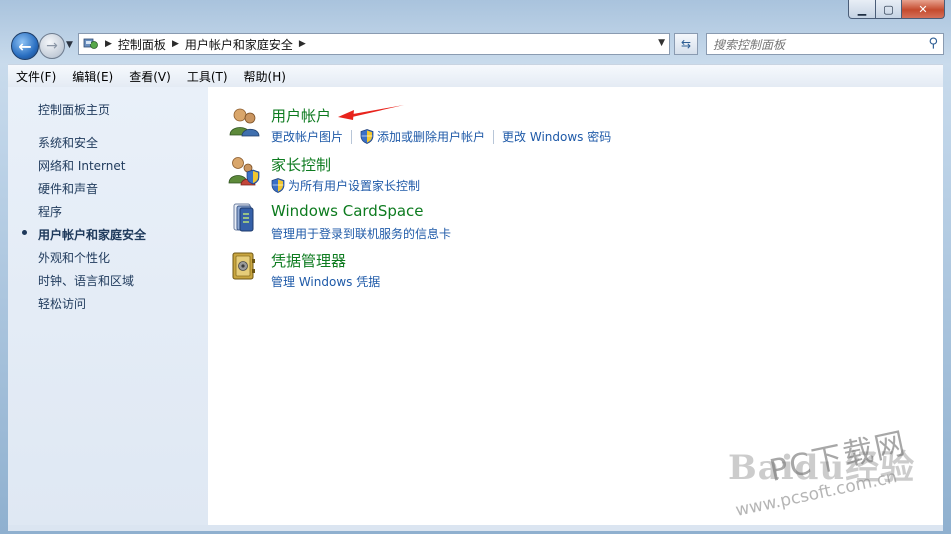 The height and width of the screenshot is (534, 951). Describe the element at coordinates (923, 9) in the screenshot. I see `close-button: ✕` at that location.